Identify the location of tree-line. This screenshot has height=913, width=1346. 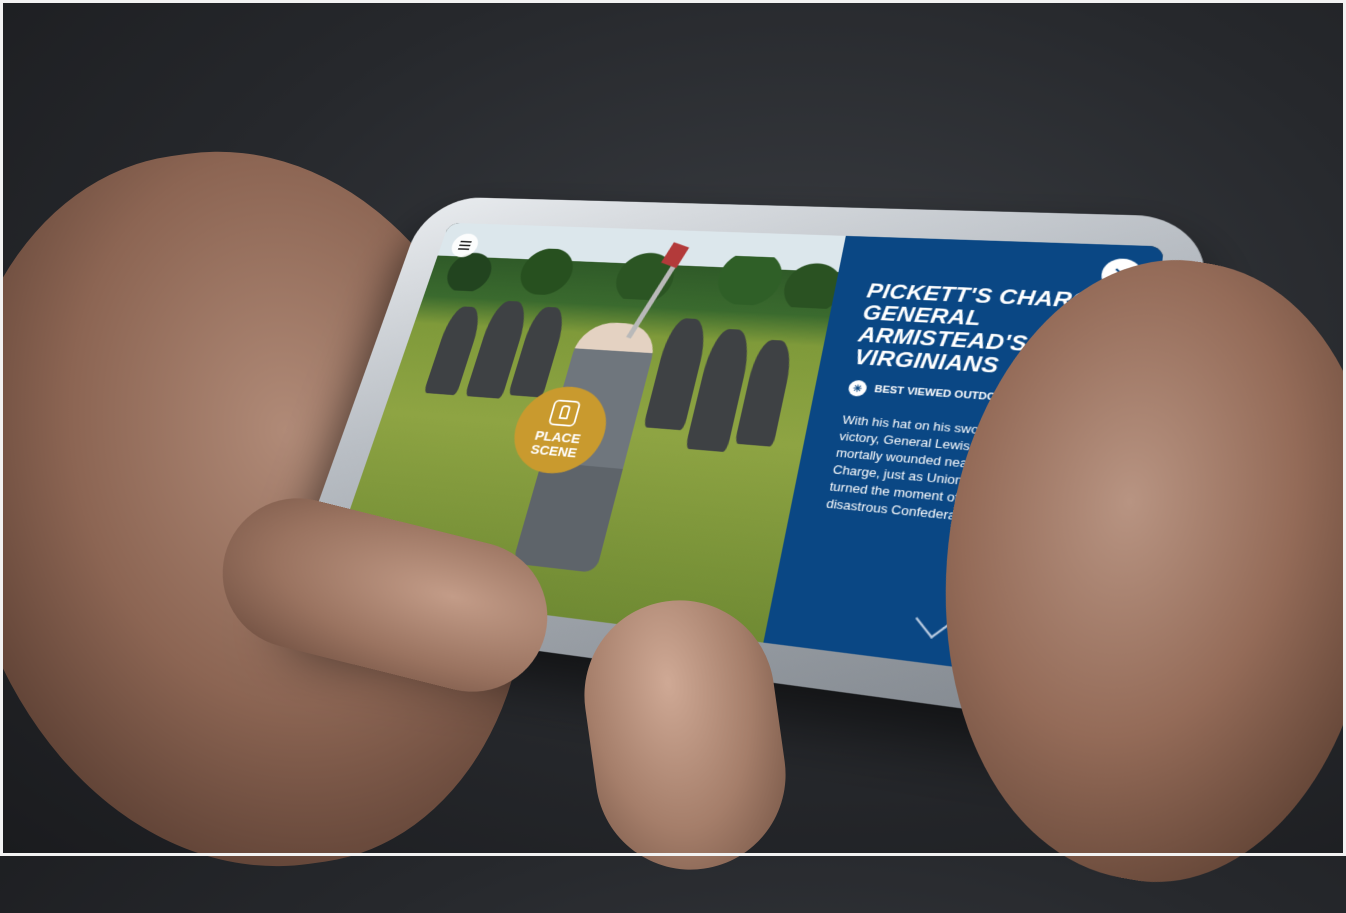
(633, 277).